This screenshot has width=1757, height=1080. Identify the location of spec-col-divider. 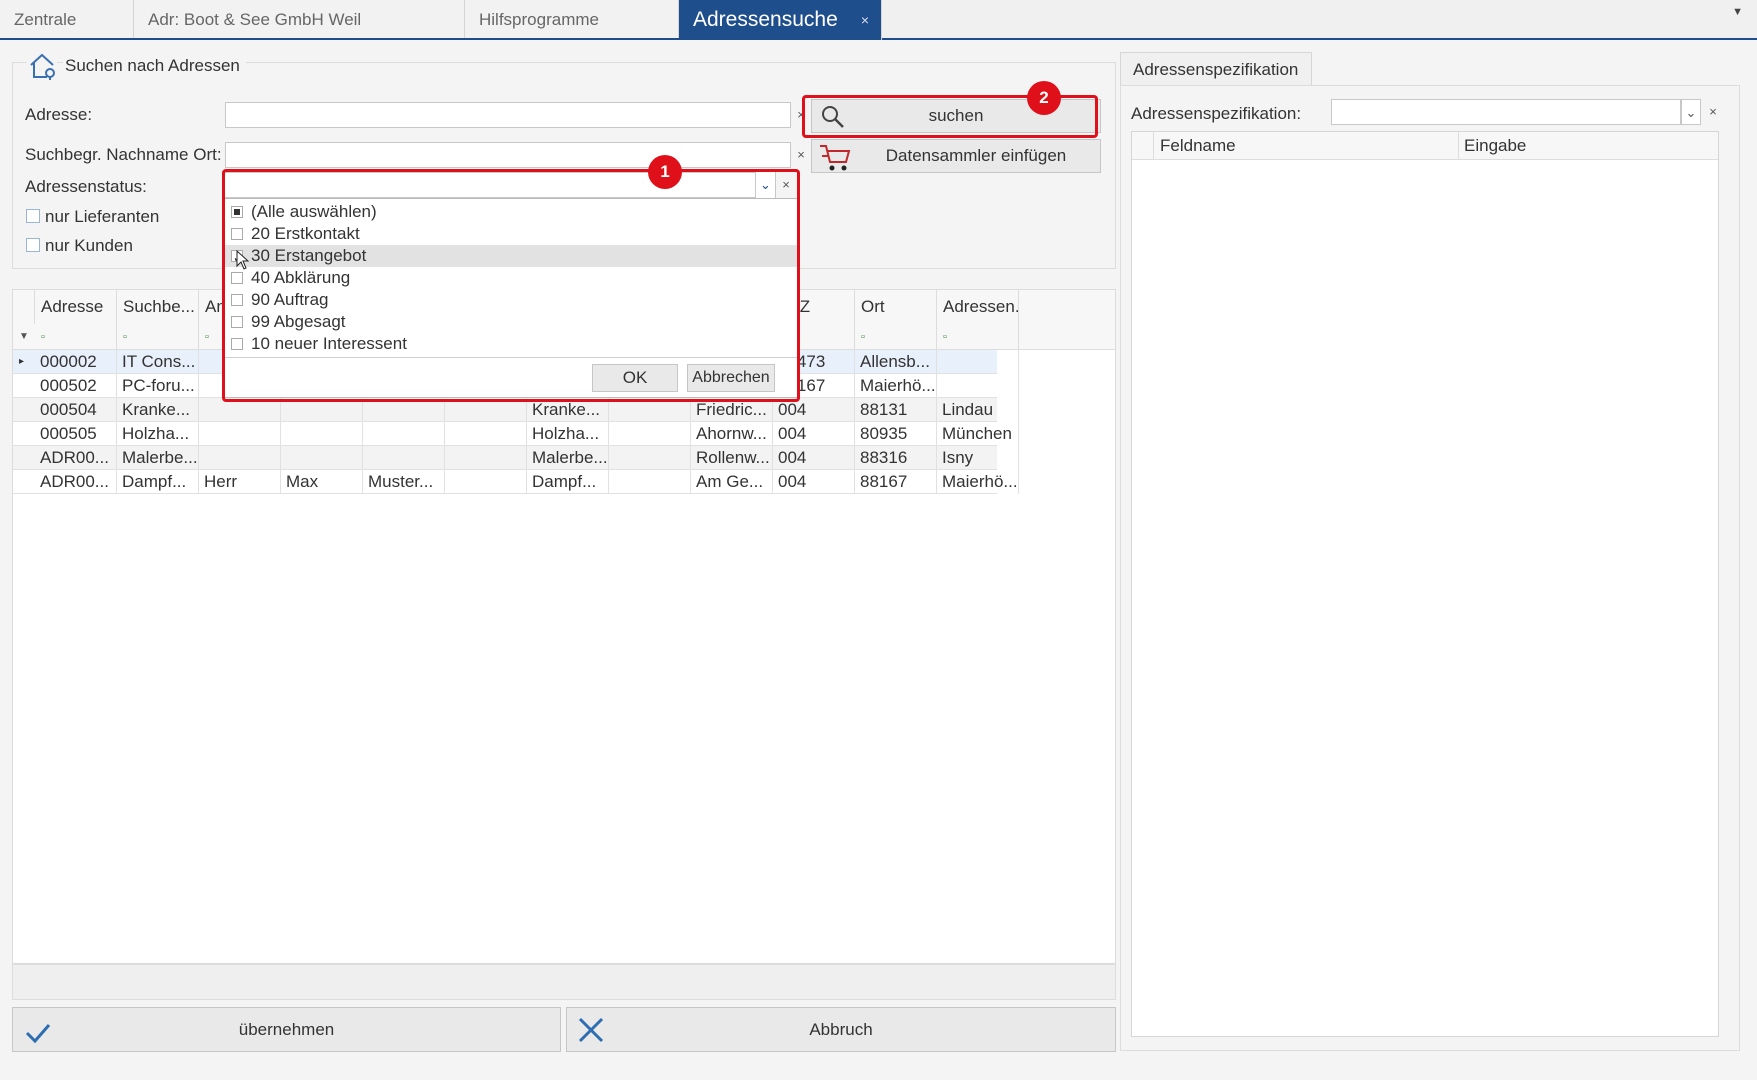
(1458, 146).